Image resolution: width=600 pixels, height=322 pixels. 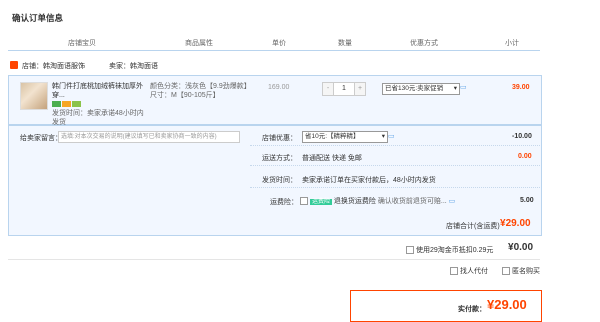 What do you see at coordinates (144, 66) in the screenshot?
I see `seller-link: 韩淘面语` at bounding box center [144, 66].